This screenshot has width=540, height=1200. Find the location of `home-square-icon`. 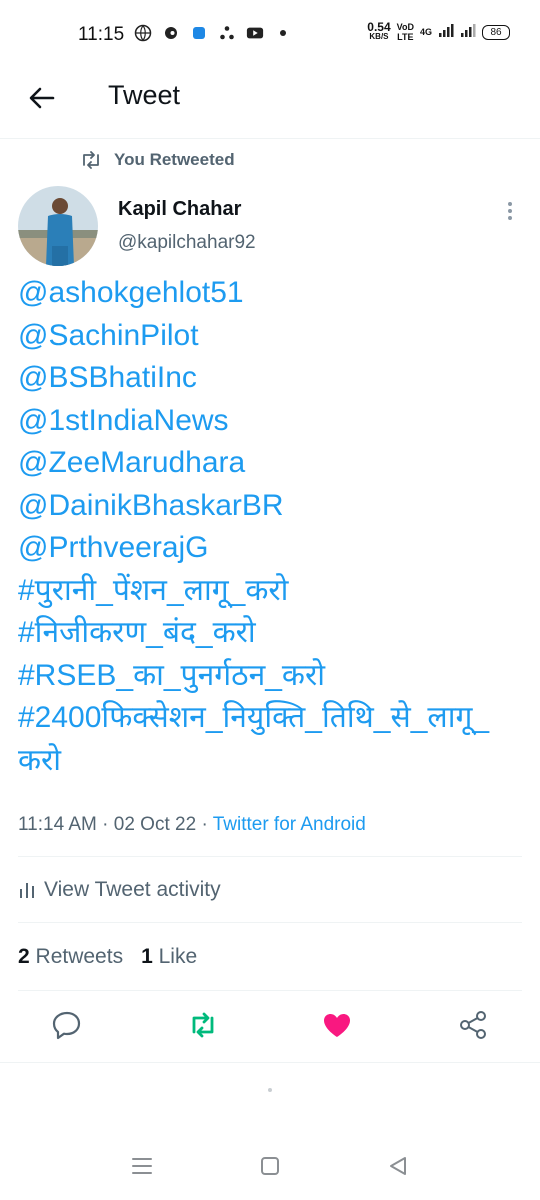

home-square-icon is located at coordinates (270, 1166).